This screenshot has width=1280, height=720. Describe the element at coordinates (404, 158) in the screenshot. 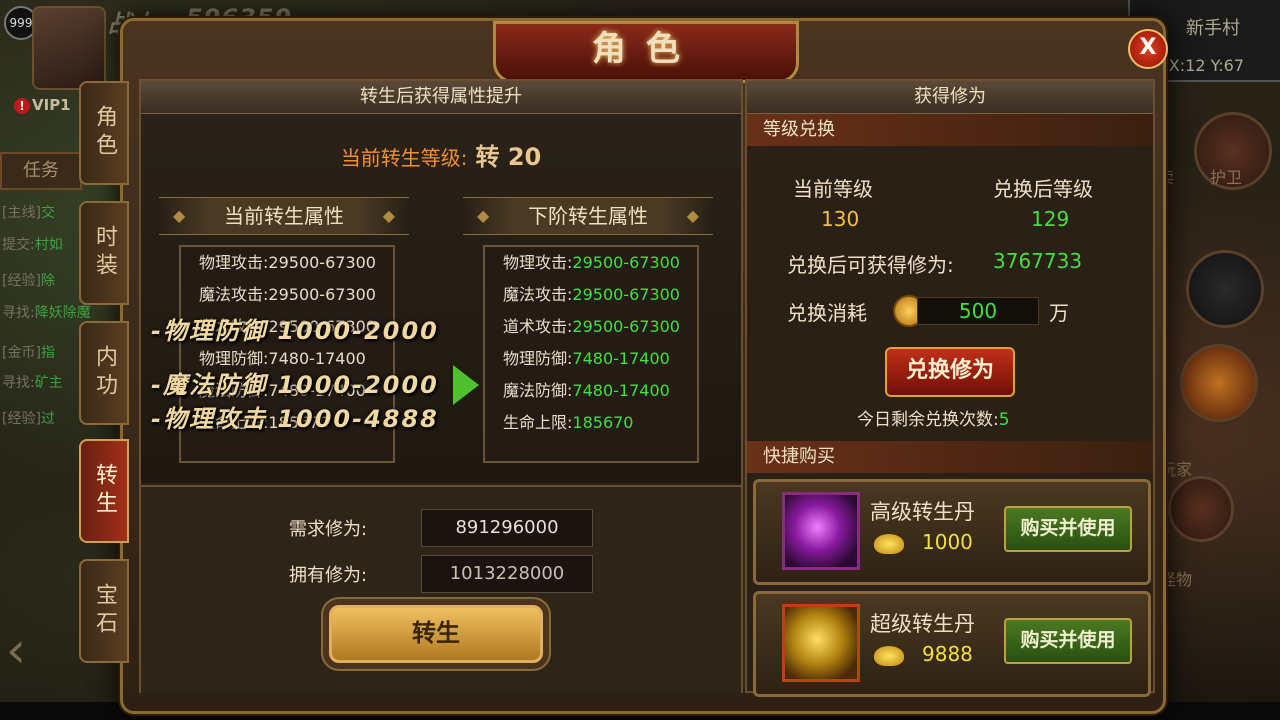

I see `current-level-label: 当前转生等级:` at that location.